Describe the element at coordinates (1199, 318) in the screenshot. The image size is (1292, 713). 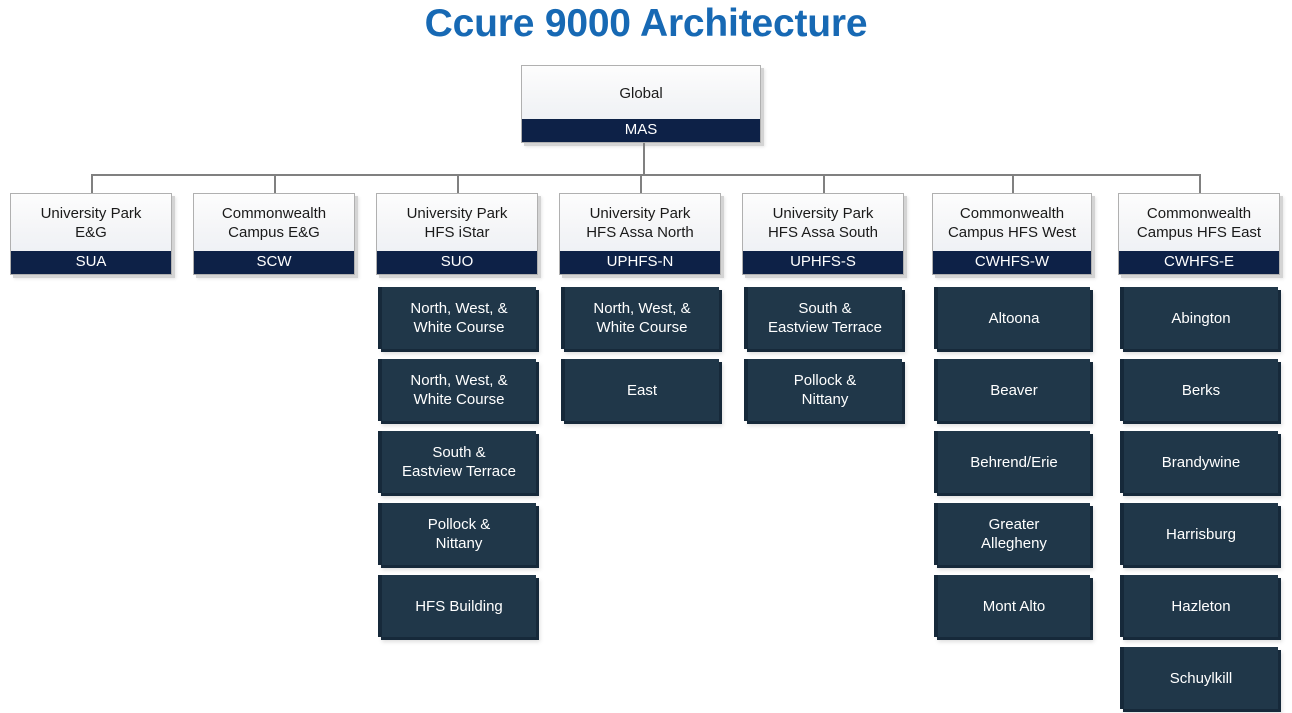
I see `child-node: Abington` at that location.